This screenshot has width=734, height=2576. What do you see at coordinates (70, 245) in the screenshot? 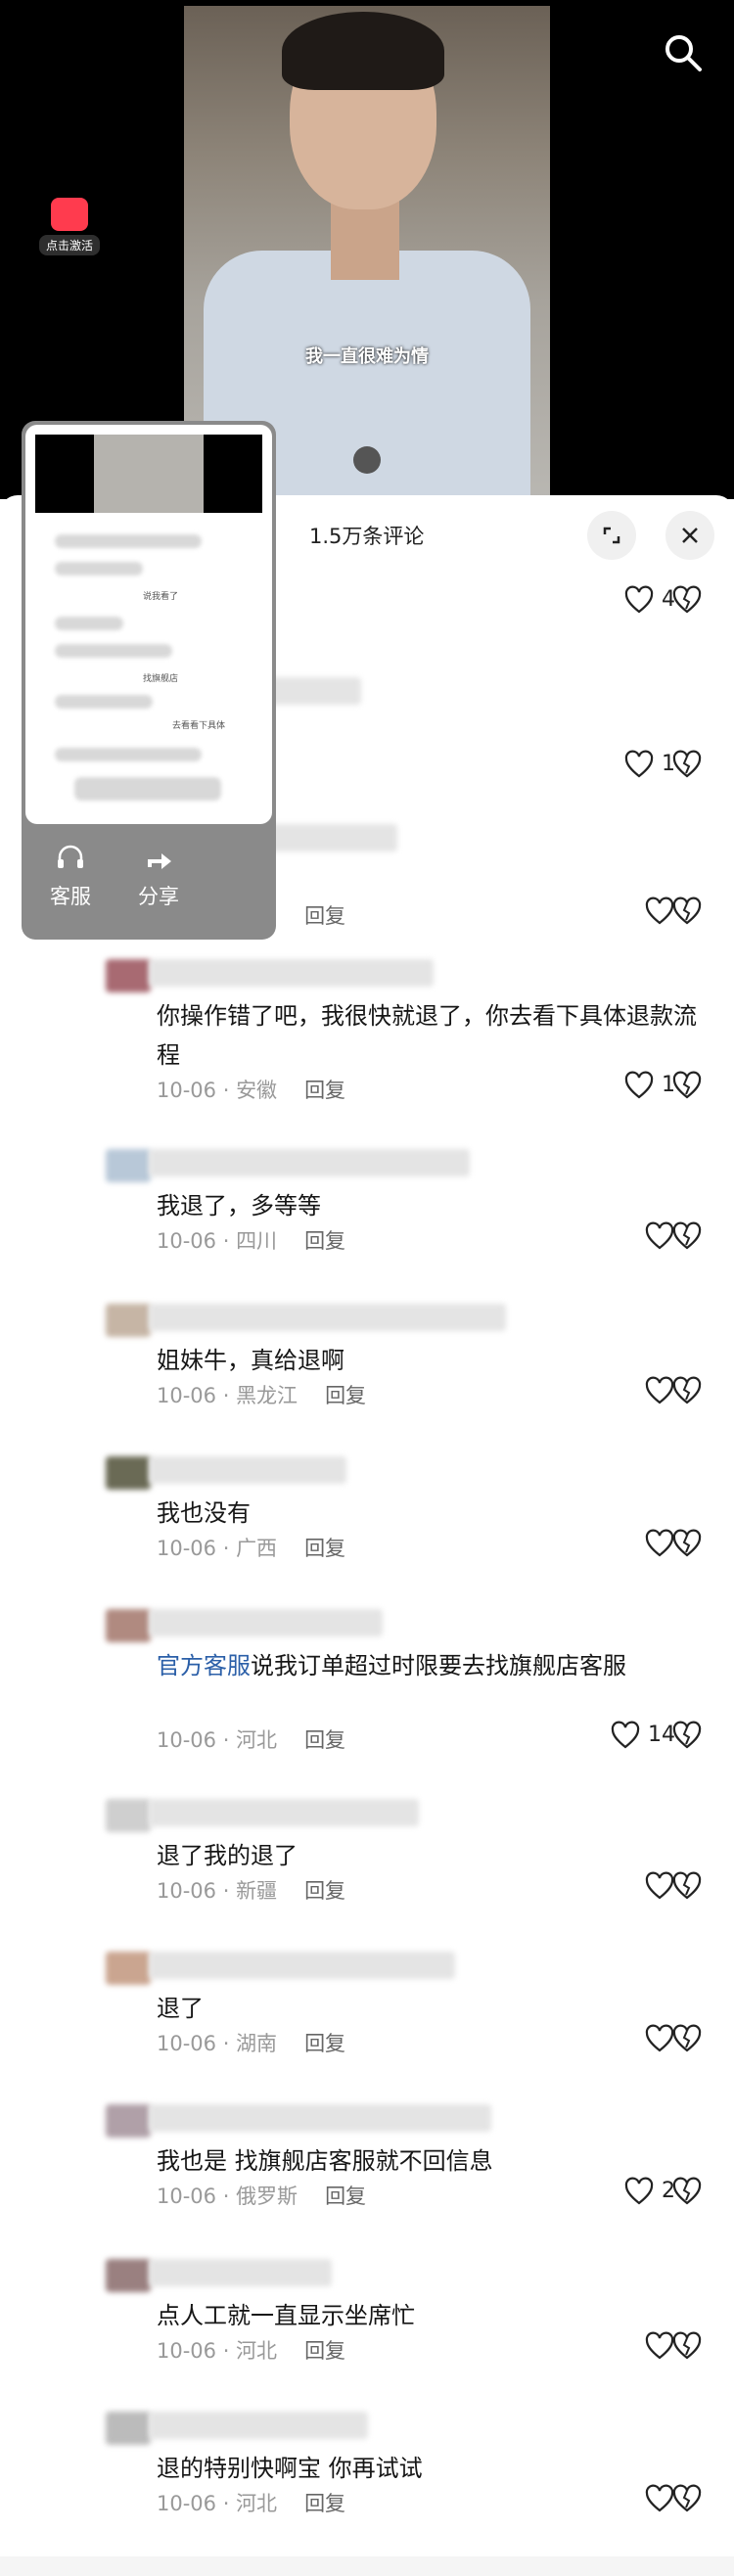
I see `activate-label: 点击激活` at bounding box center [70, 245].